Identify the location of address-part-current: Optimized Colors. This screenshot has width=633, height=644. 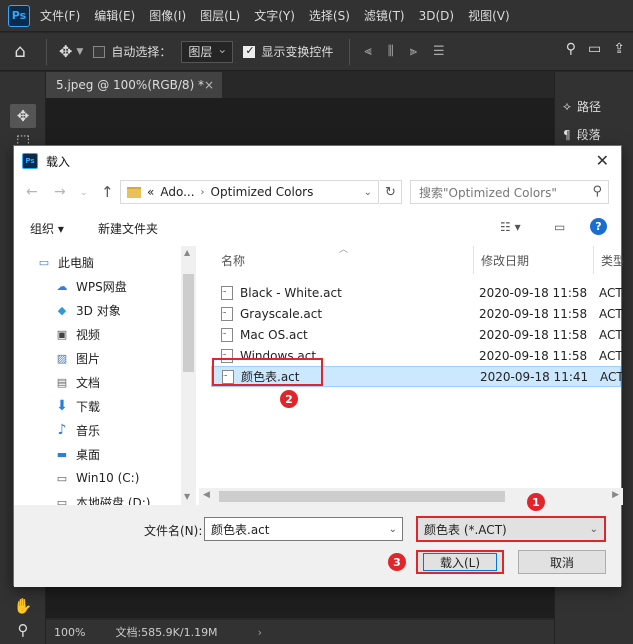
(262, 192).